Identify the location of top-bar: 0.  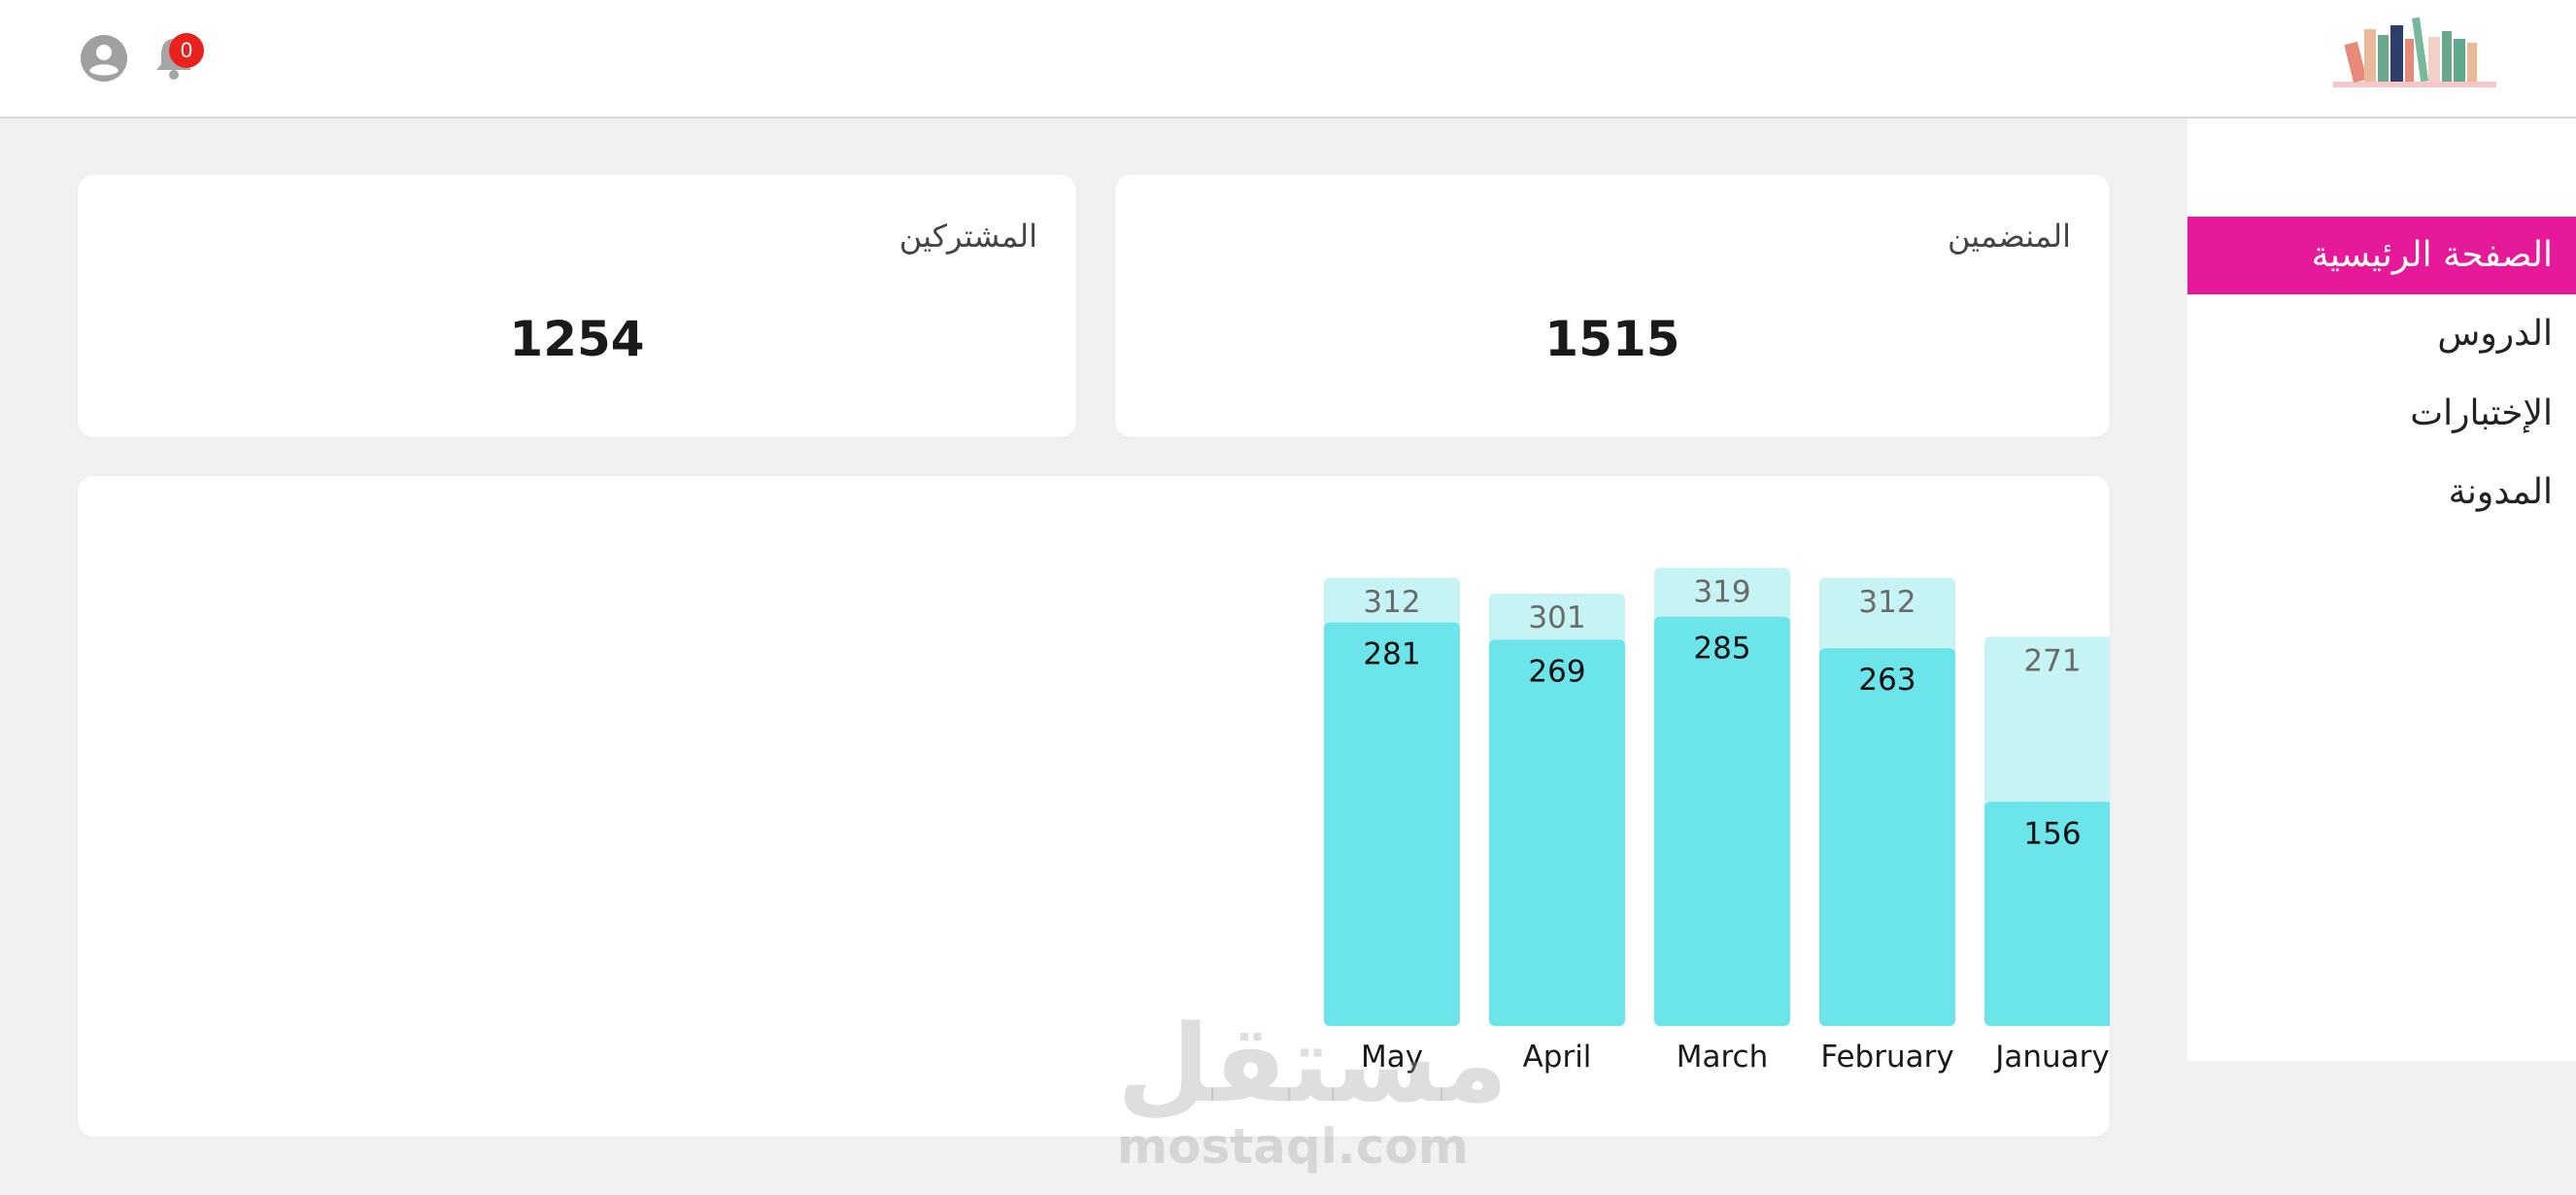
(1288, 59).